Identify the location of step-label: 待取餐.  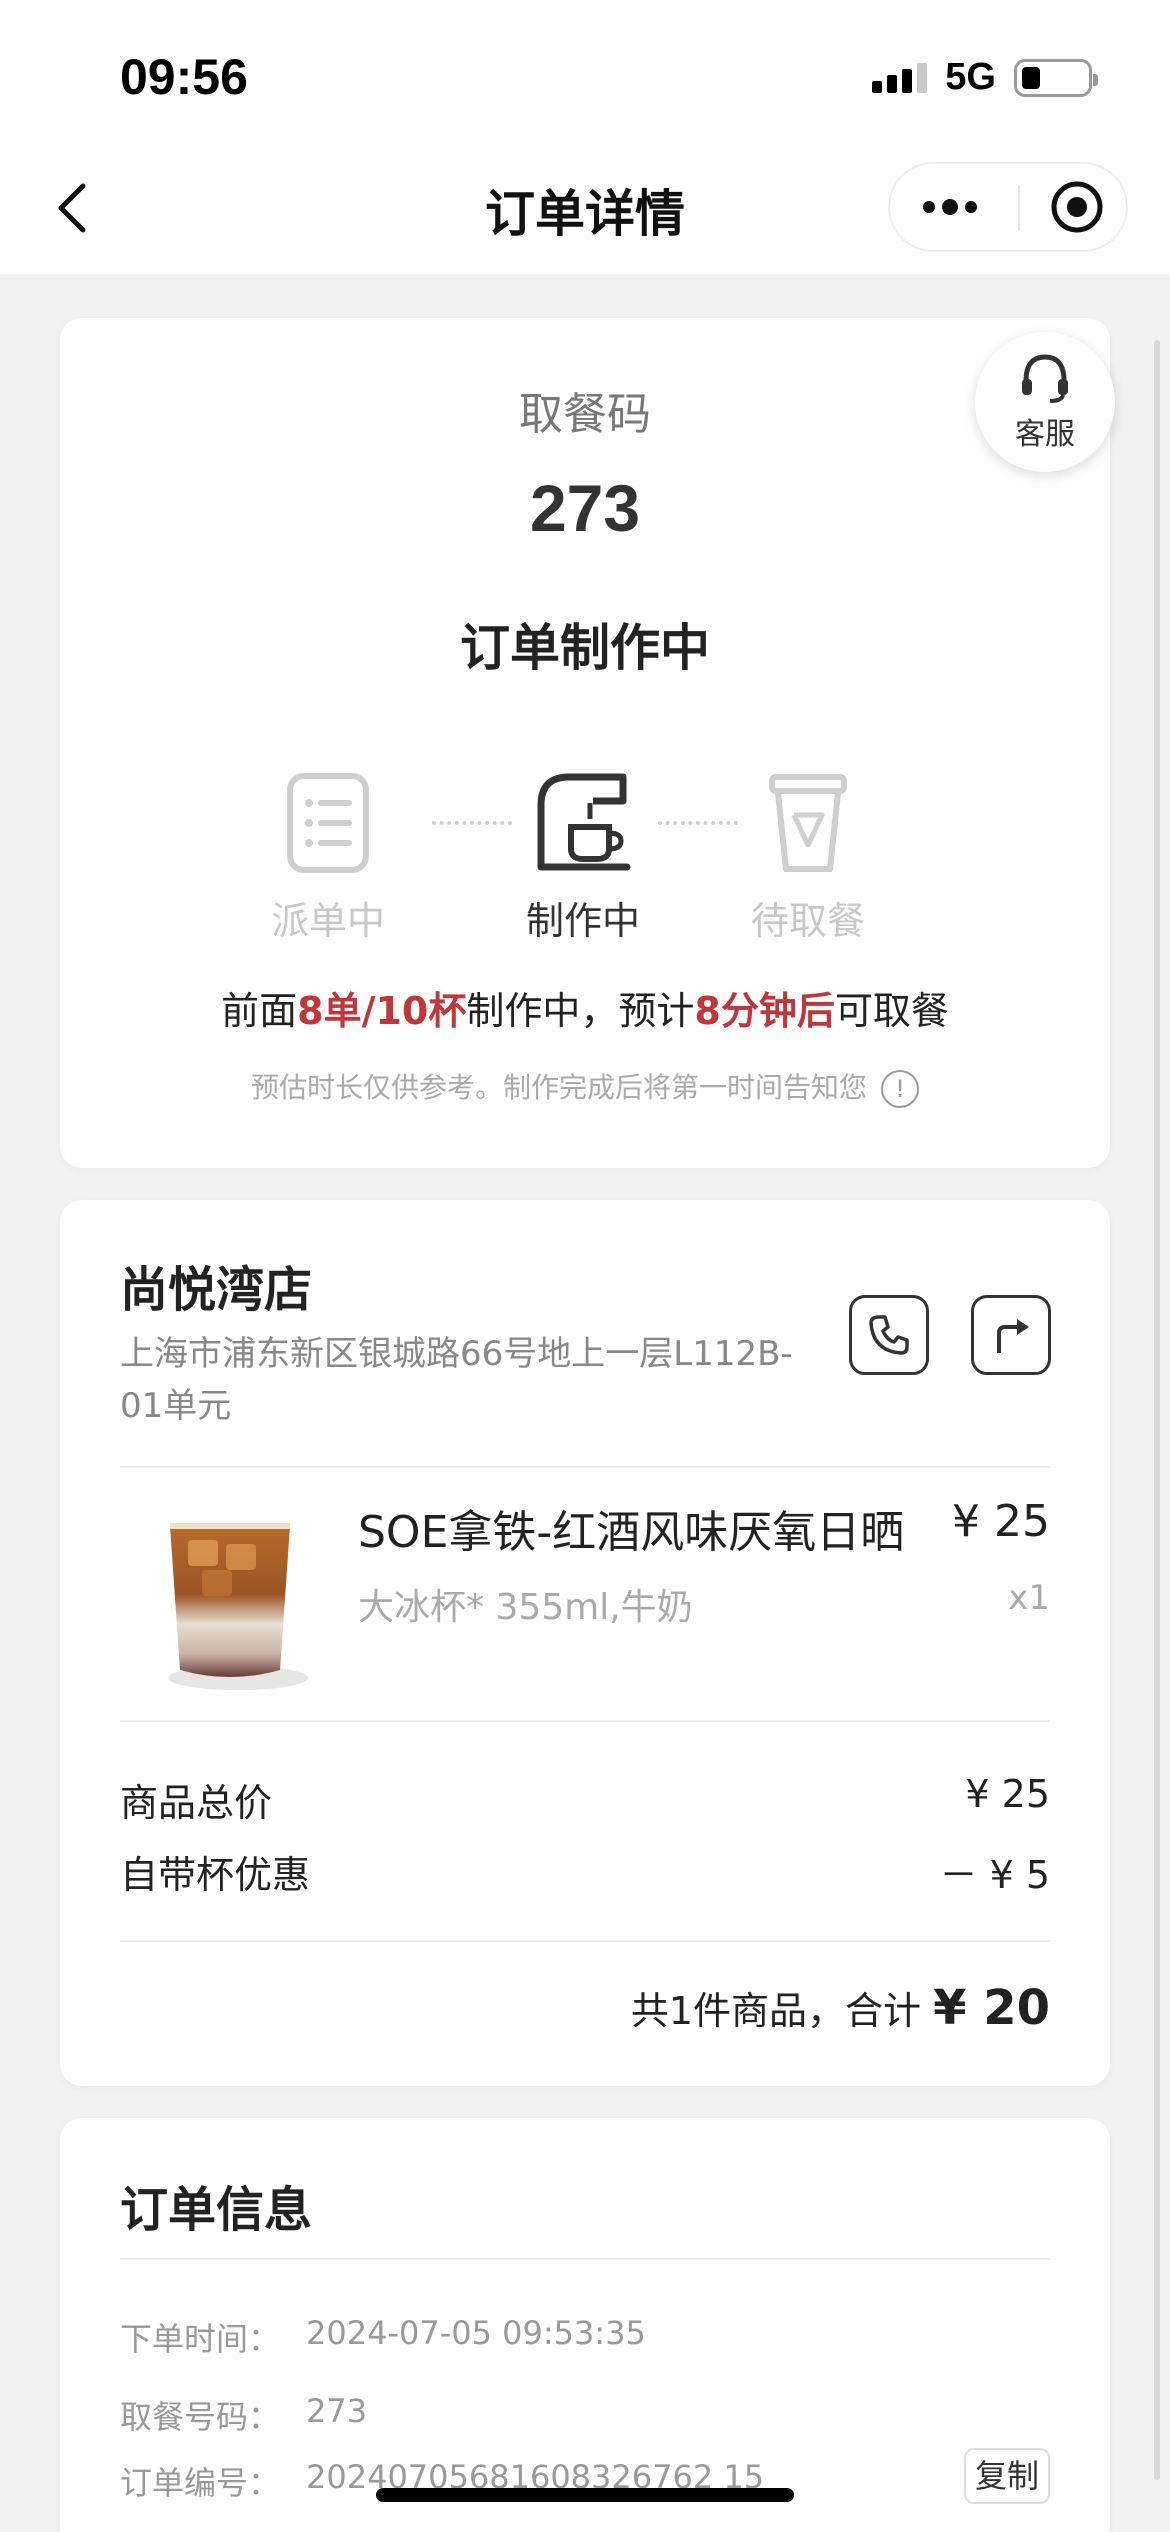
(807, 921).